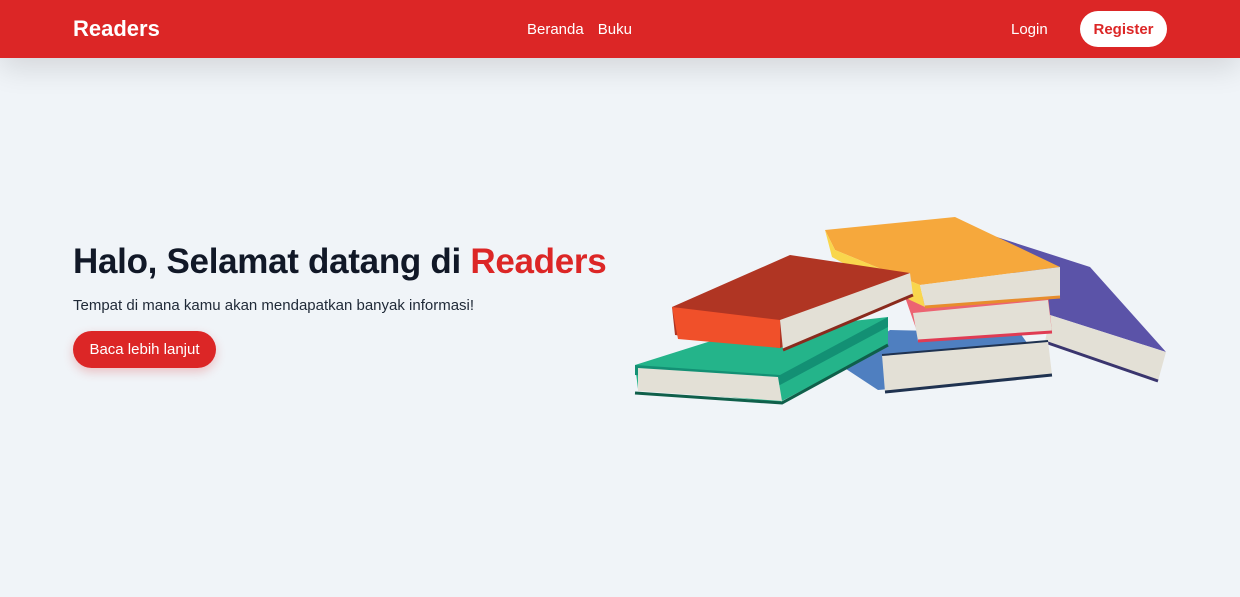 The width and height of the screenshot is (1240, 597). What do you see at coordinates (272, 261) in the screenshot?
I see `hero-title-prefix: Halo, Selamat datang di` at bounding box center [272, 261].